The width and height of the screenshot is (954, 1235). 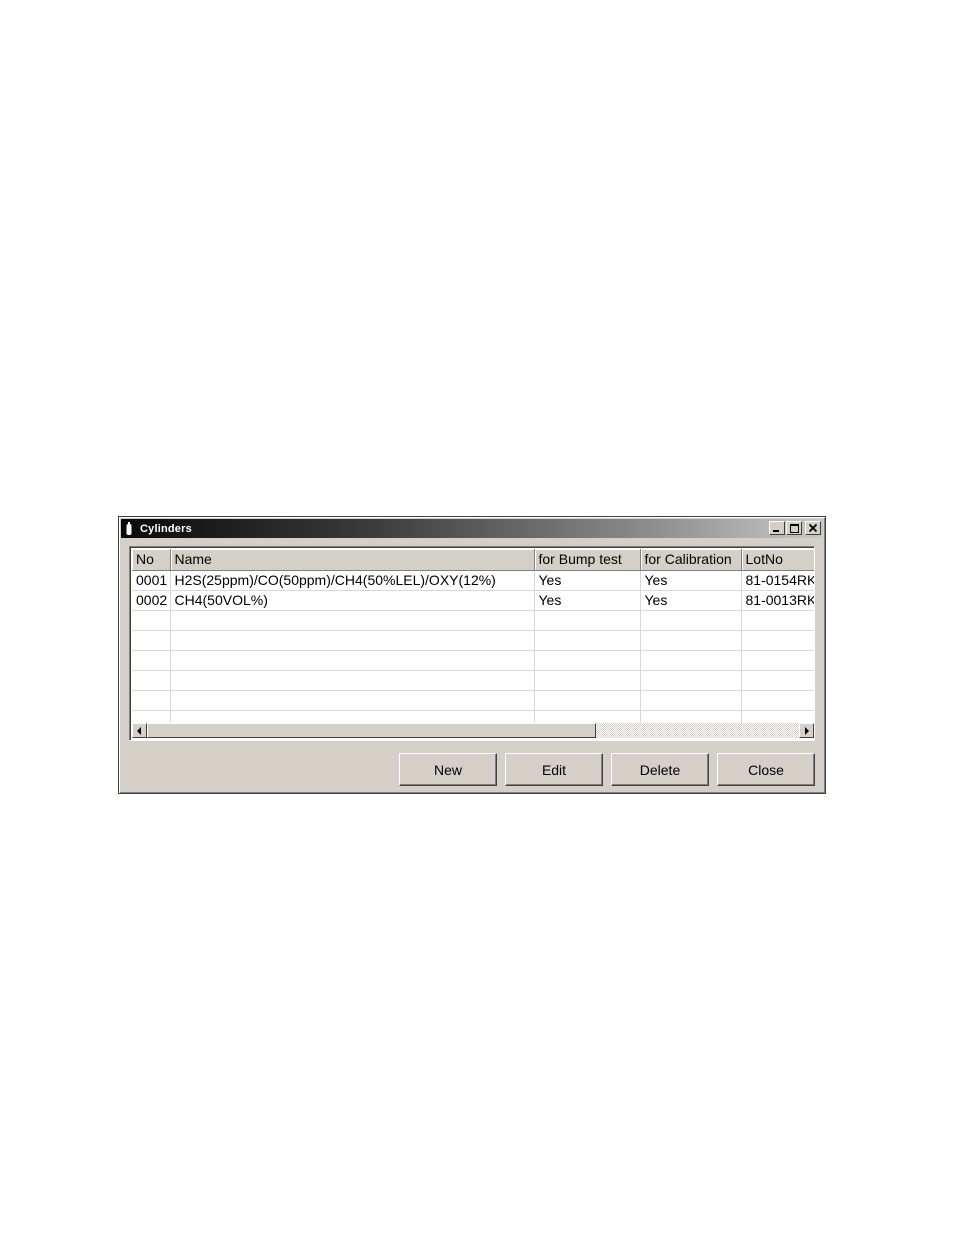 I want to click on minimize-button, so click(x=777, y=528).